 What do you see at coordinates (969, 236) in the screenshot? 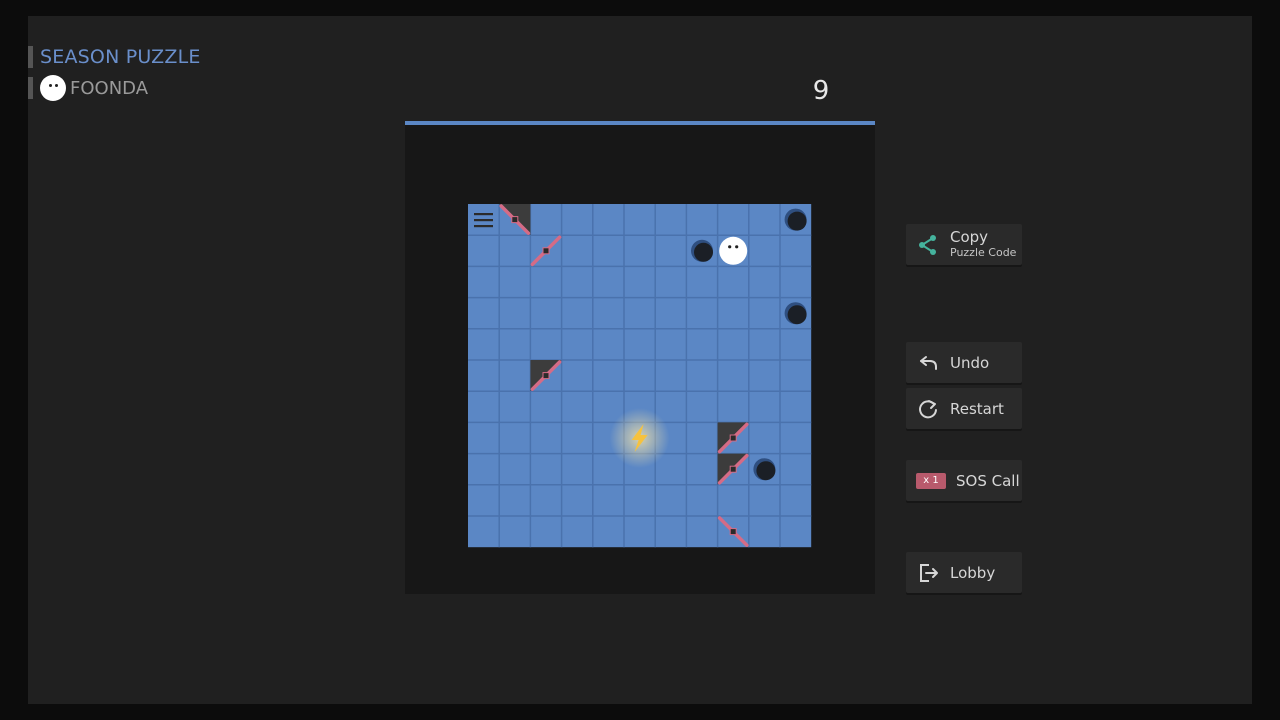
I see `copy-label: Copy` at bounding box center [969, 236].